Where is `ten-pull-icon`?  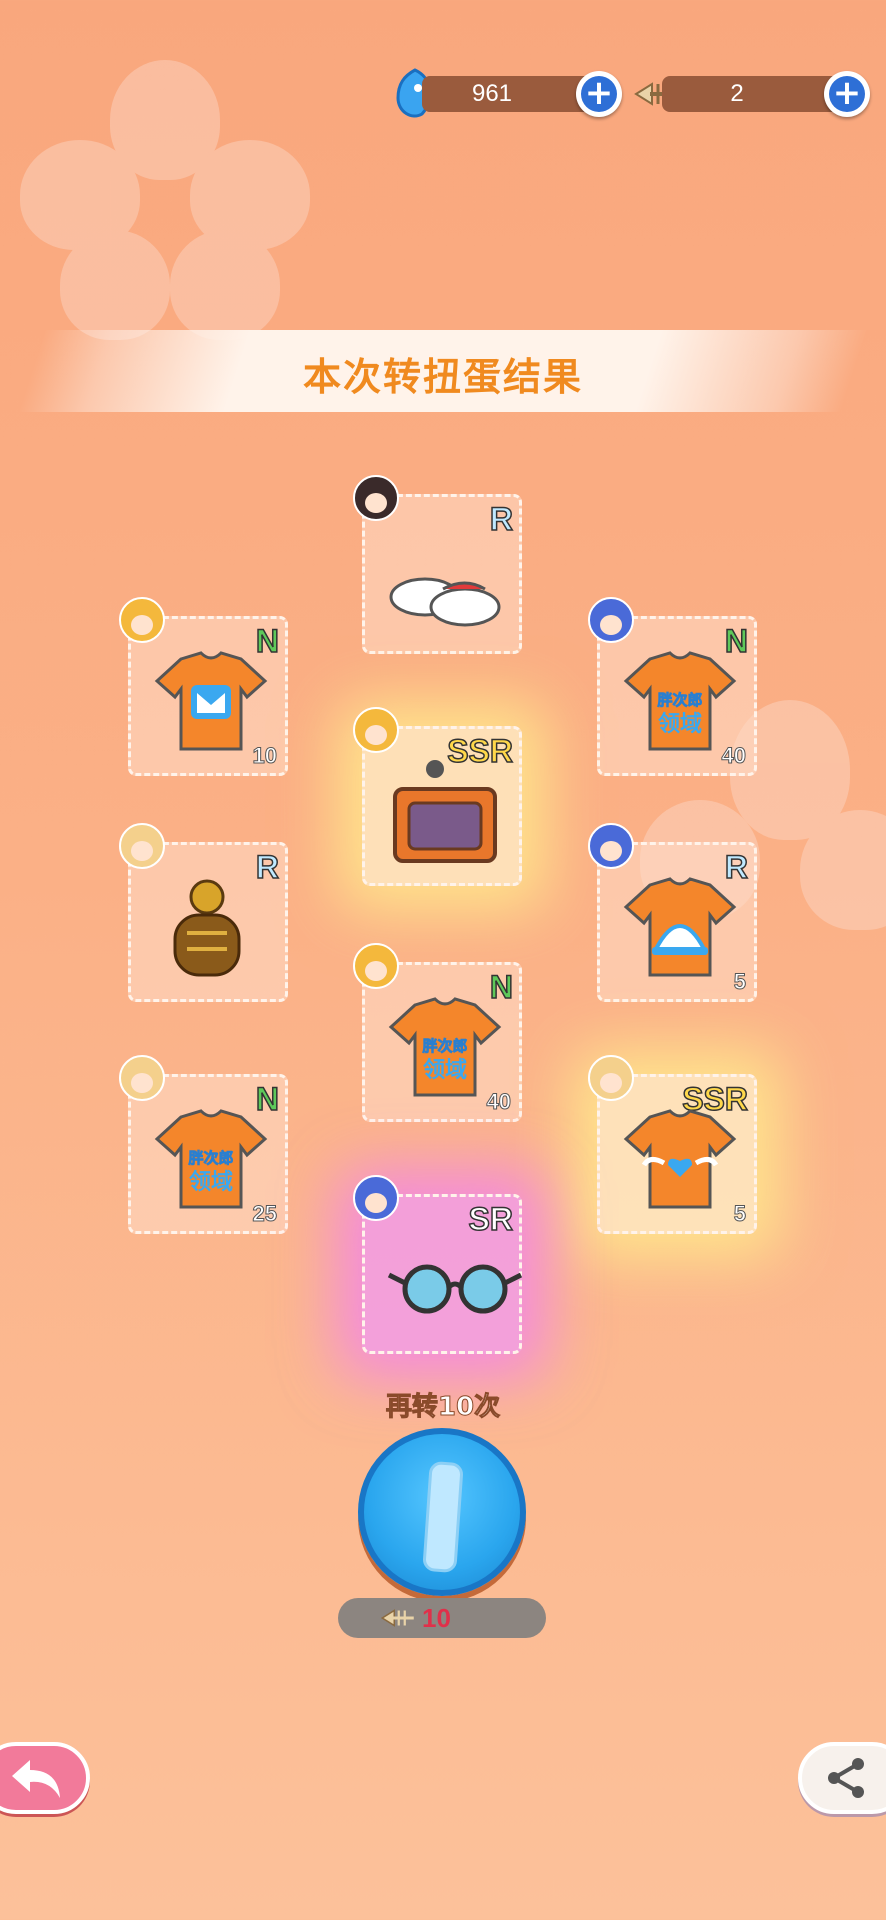 ten-pull-icon is located at coordinates (443, 1517).